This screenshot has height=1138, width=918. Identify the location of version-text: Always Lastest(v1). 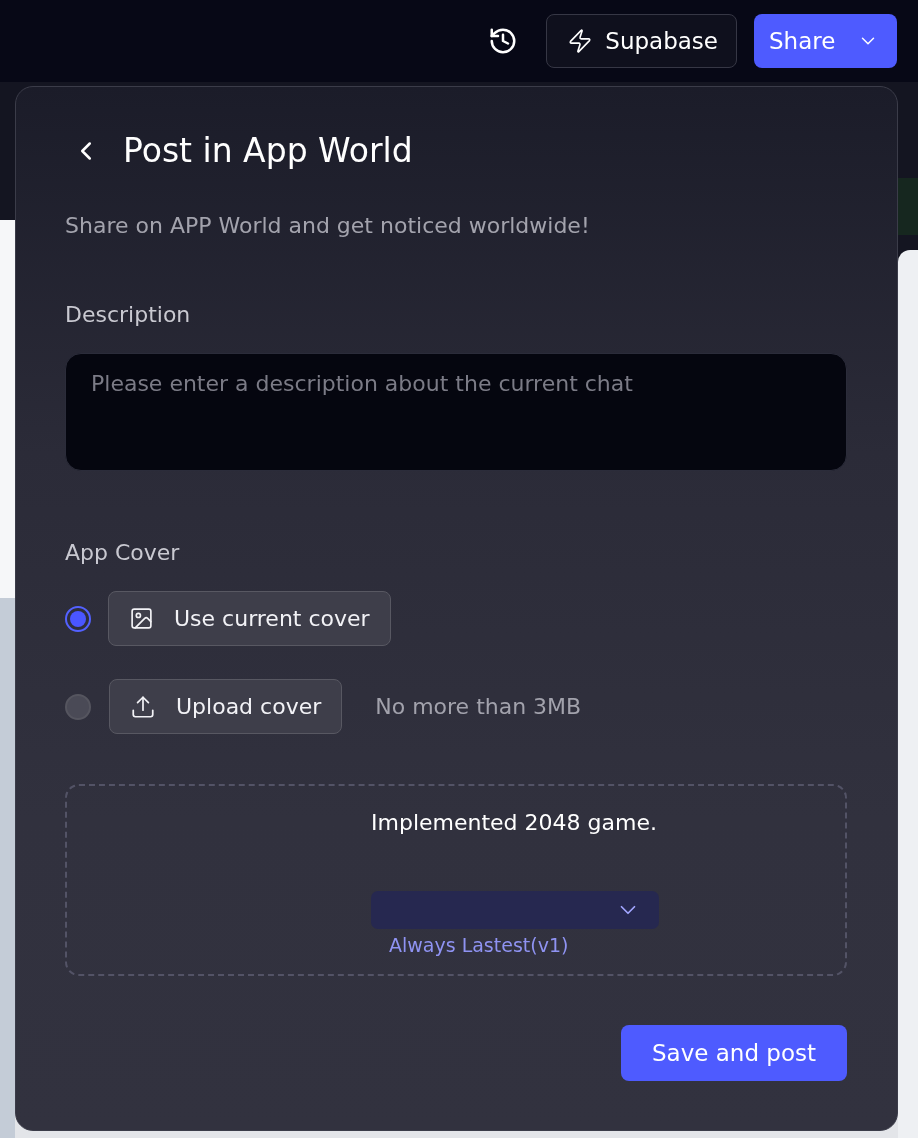
(479, 945).